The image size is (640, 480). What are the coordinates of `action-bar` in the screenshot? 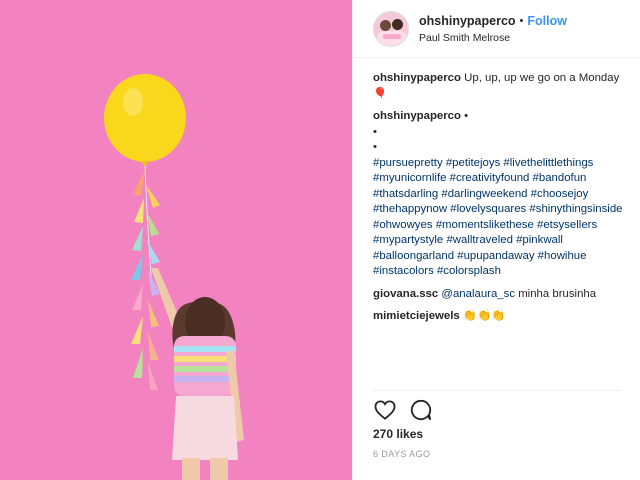 It's located at (497, 405).